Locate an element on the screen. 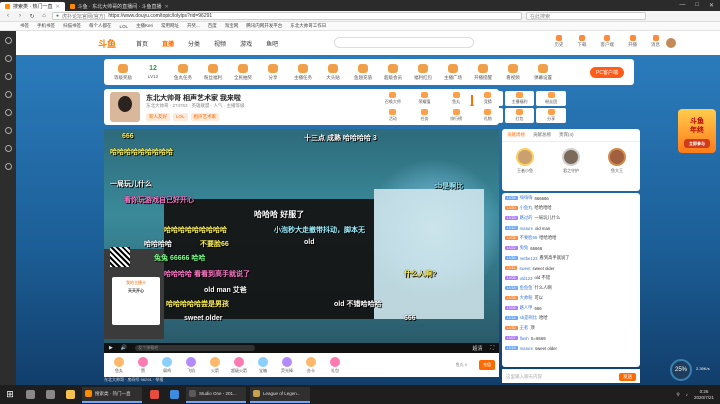  tab-total-rank: 贡献总榜 is located at coordinates (542, 135).